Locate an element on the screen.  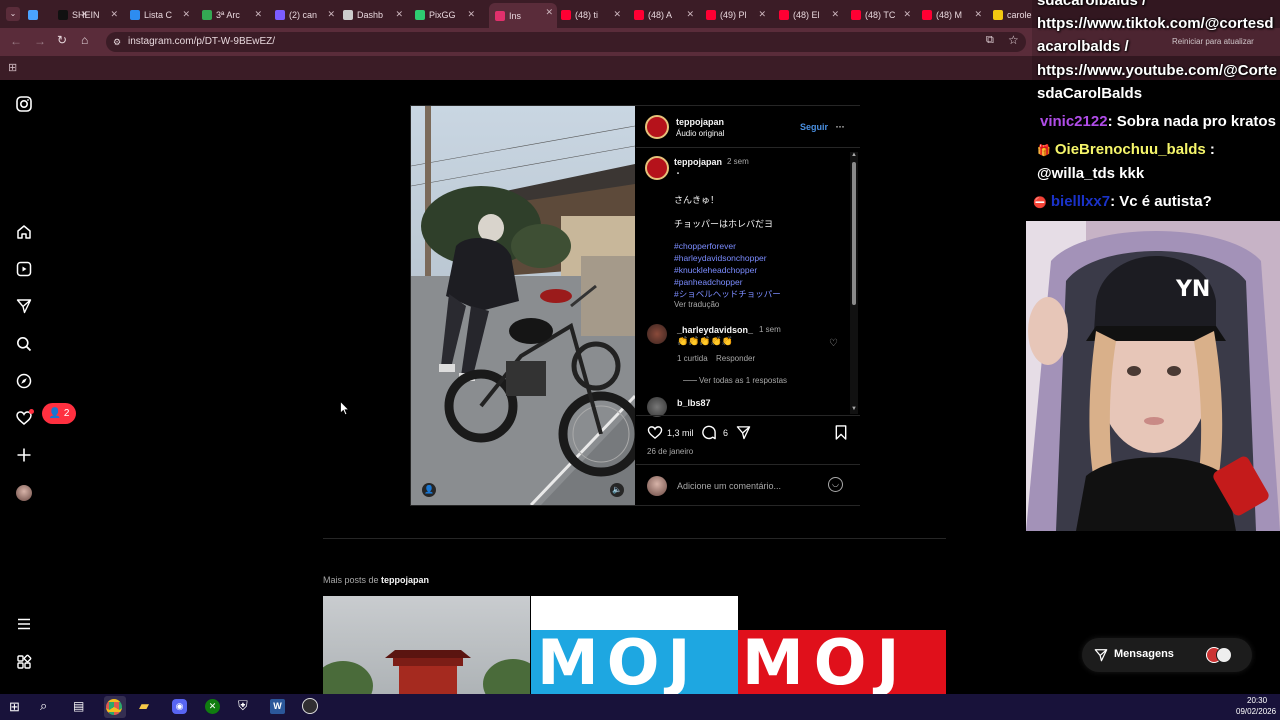
more-posts-user: teppojapan is located at coordinates (405, 580).